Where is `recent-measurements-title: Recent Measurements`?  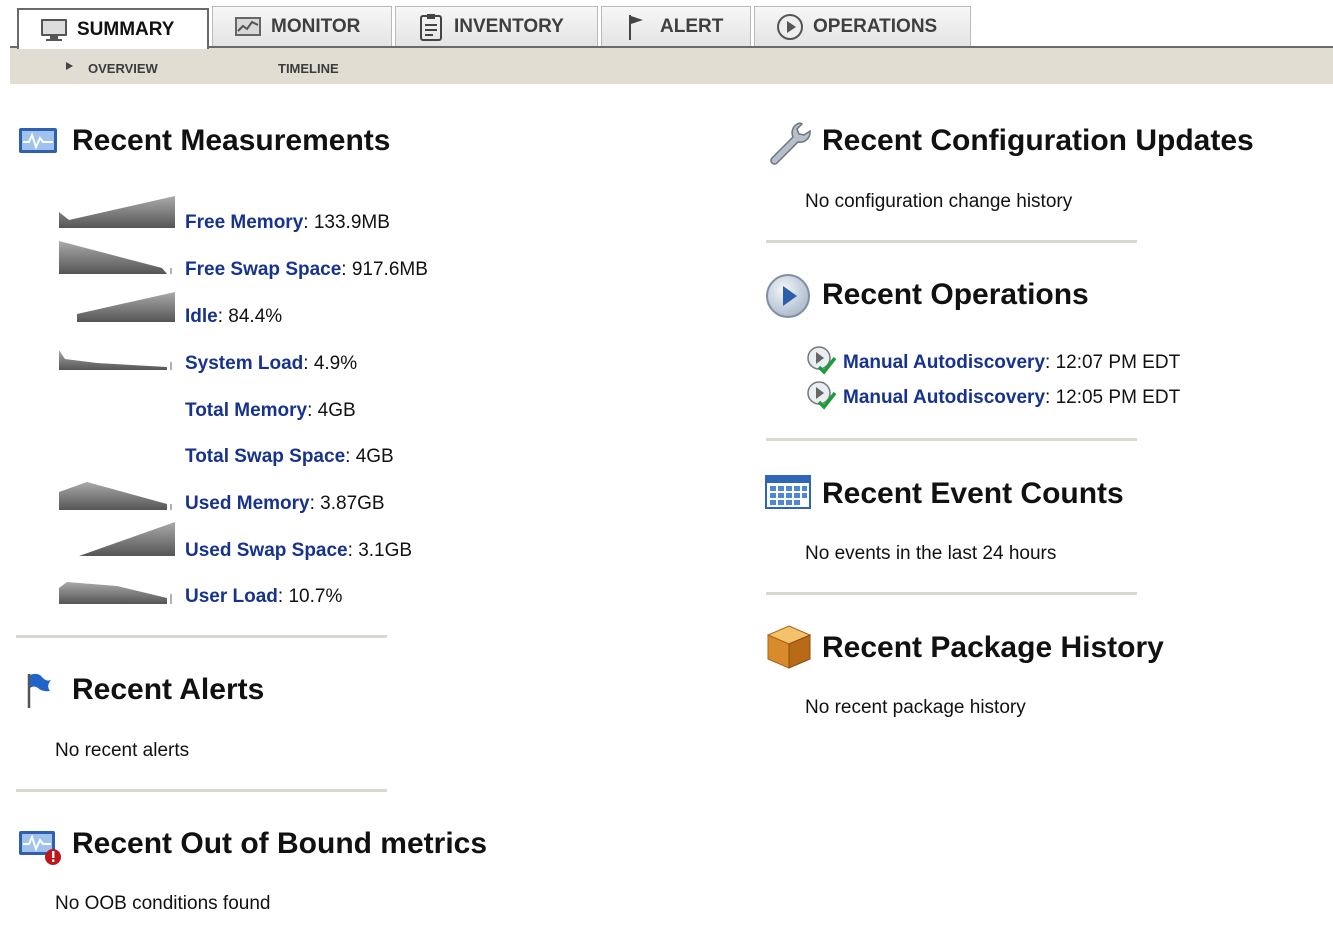
recent-measurements-title: Recent Measurements is located at coordinates (231, 140).